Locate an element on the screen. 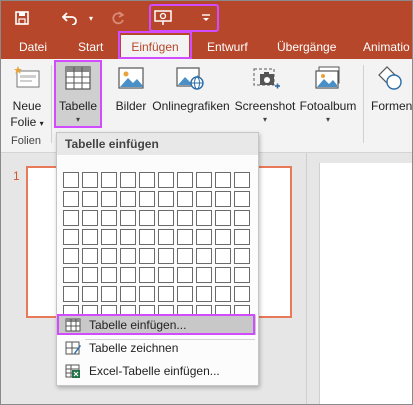 The width and height of the screenshot is (413, 405). photo-album-button: Fotoalbum ▾ is located at coordinates (328, 99).